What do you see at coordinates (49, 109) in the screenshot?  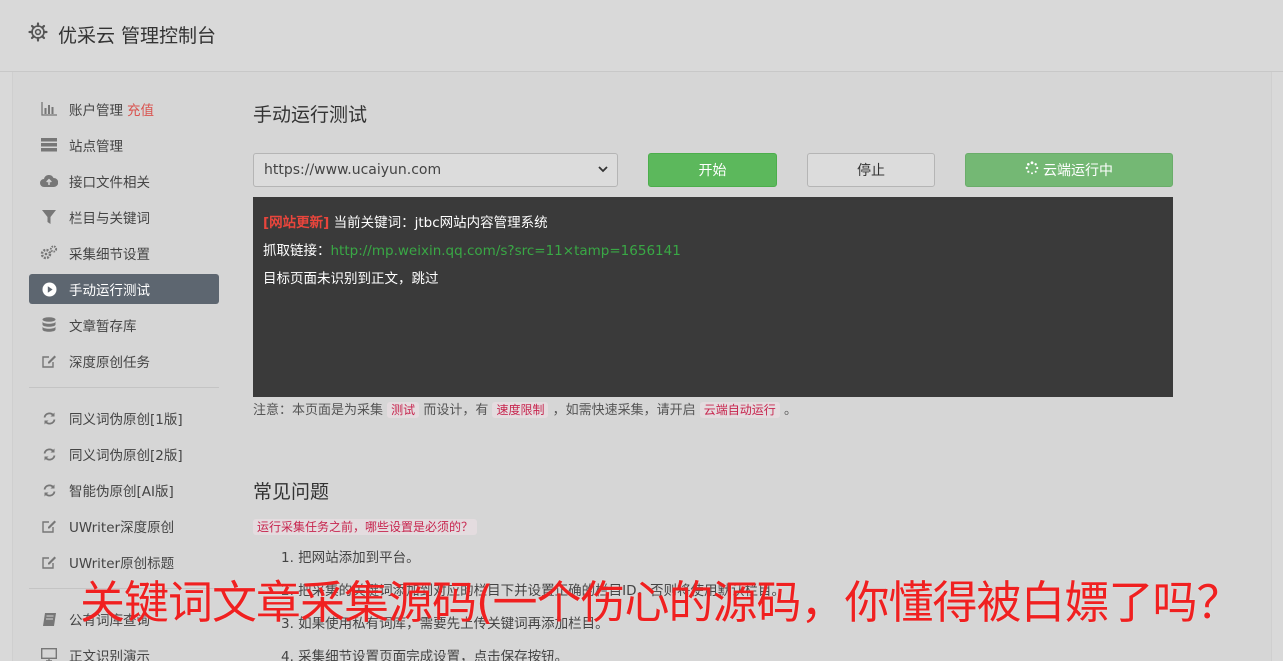 I see `bar-chart-icon` at bounding box center [49, 109].